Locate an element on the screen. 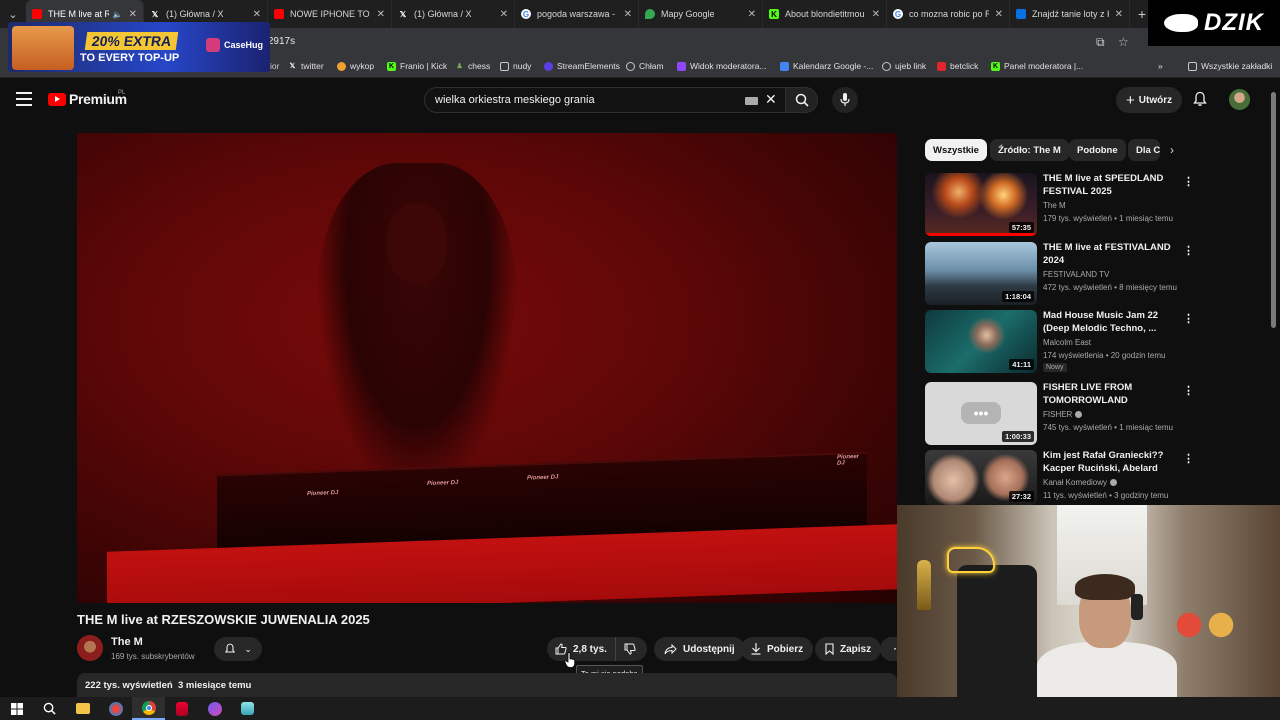 The image size is (1280, 720). video-thumbnail: 57:35 is located at coordinates (981, 204).